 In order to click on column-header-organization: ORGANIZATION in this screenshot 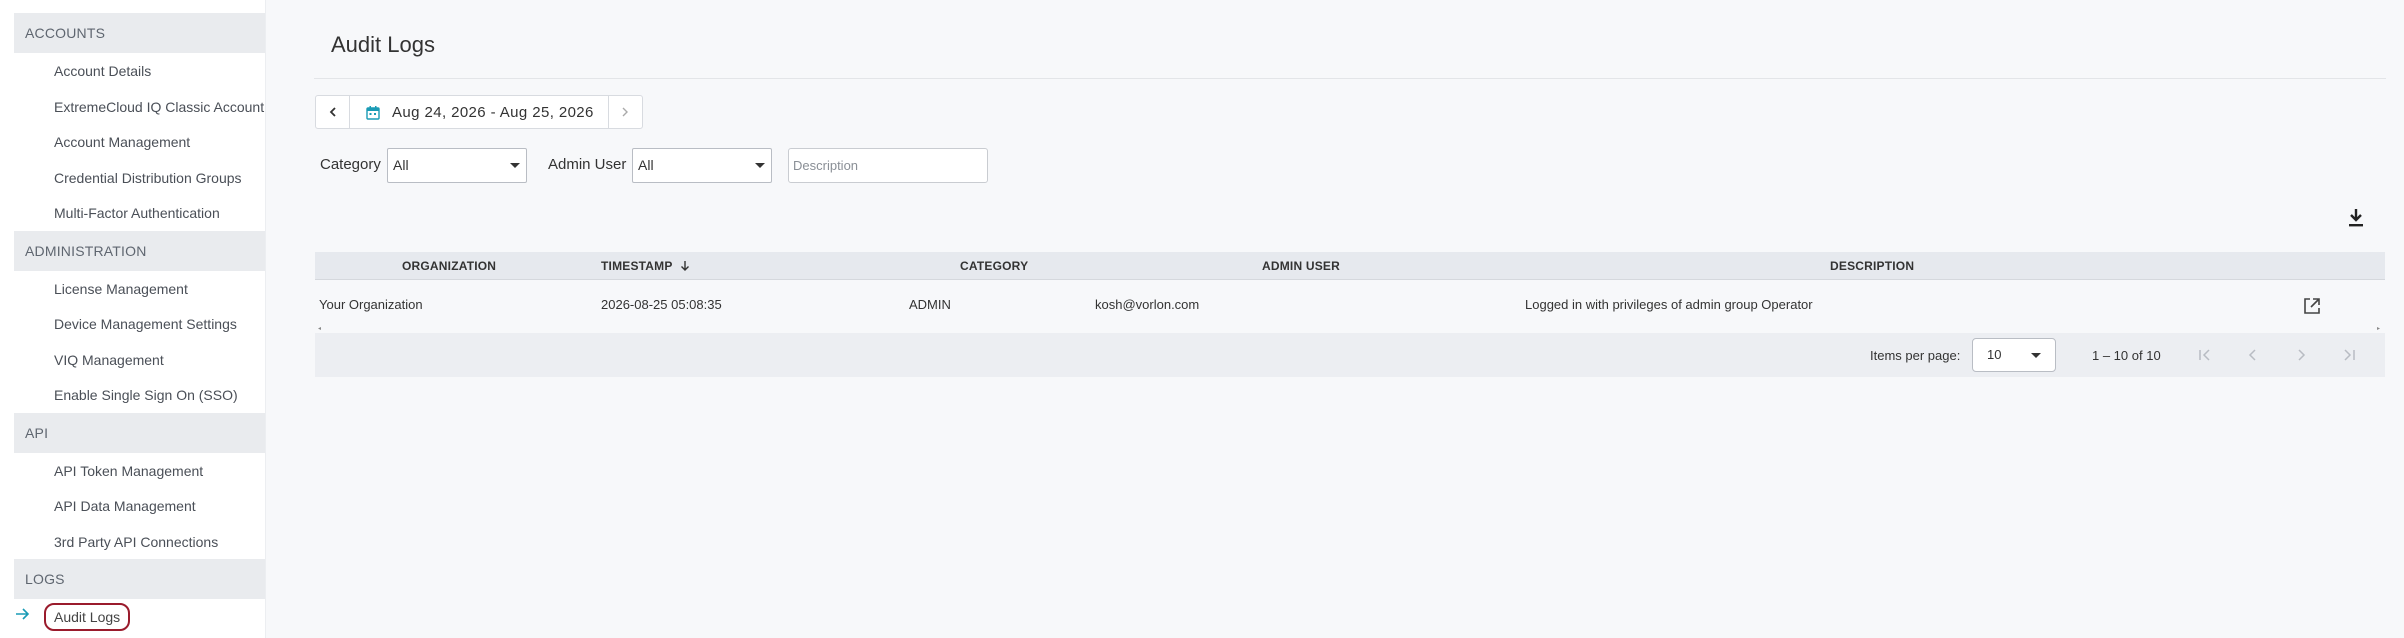, I will do `click(449, 266)`.